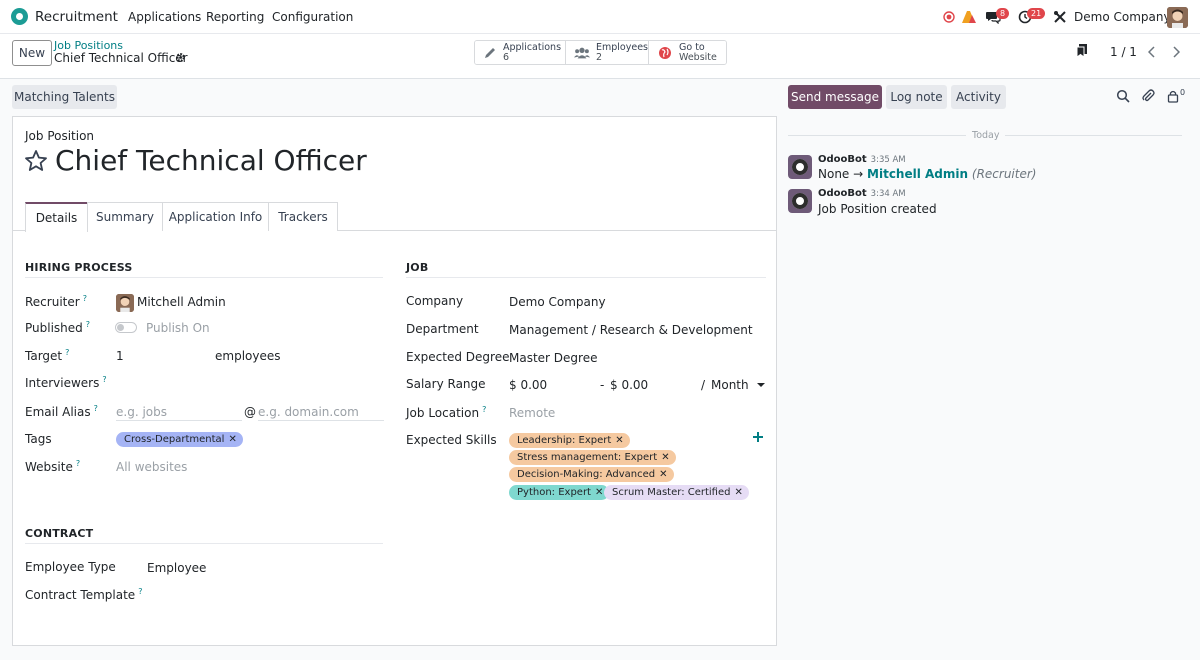 This screenshot has width=1200, height=660. What do you see at coordinates (569, 440) in the screenshot?
I see `skill-tag: Leadership: Expert ✕` at bounding box center [569, 440].